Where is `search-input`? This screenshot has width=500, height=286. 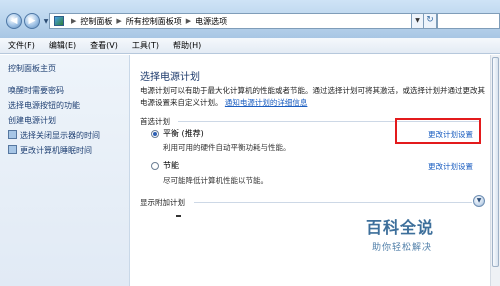
search-input is located at coordinates (468, 21).